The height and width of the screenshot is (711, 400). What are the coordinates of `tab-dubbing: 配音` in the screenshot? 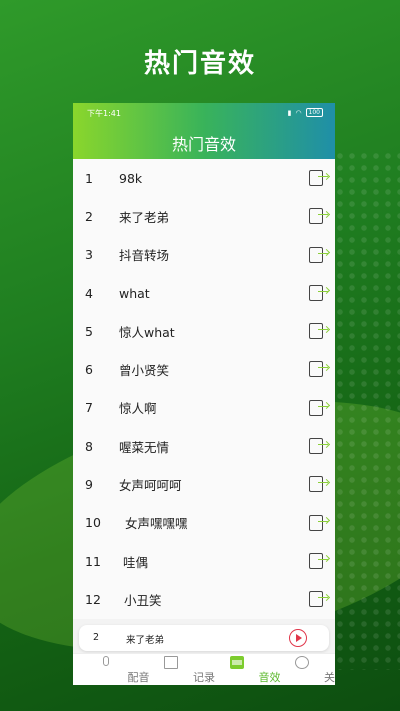 It's located at (111, 669).